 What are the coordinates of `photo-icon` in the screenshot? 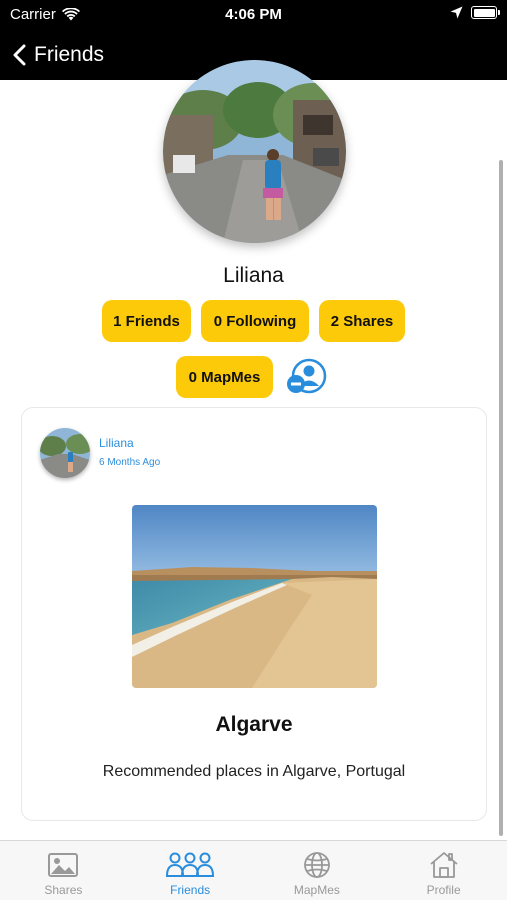 It's located at (63, 865).